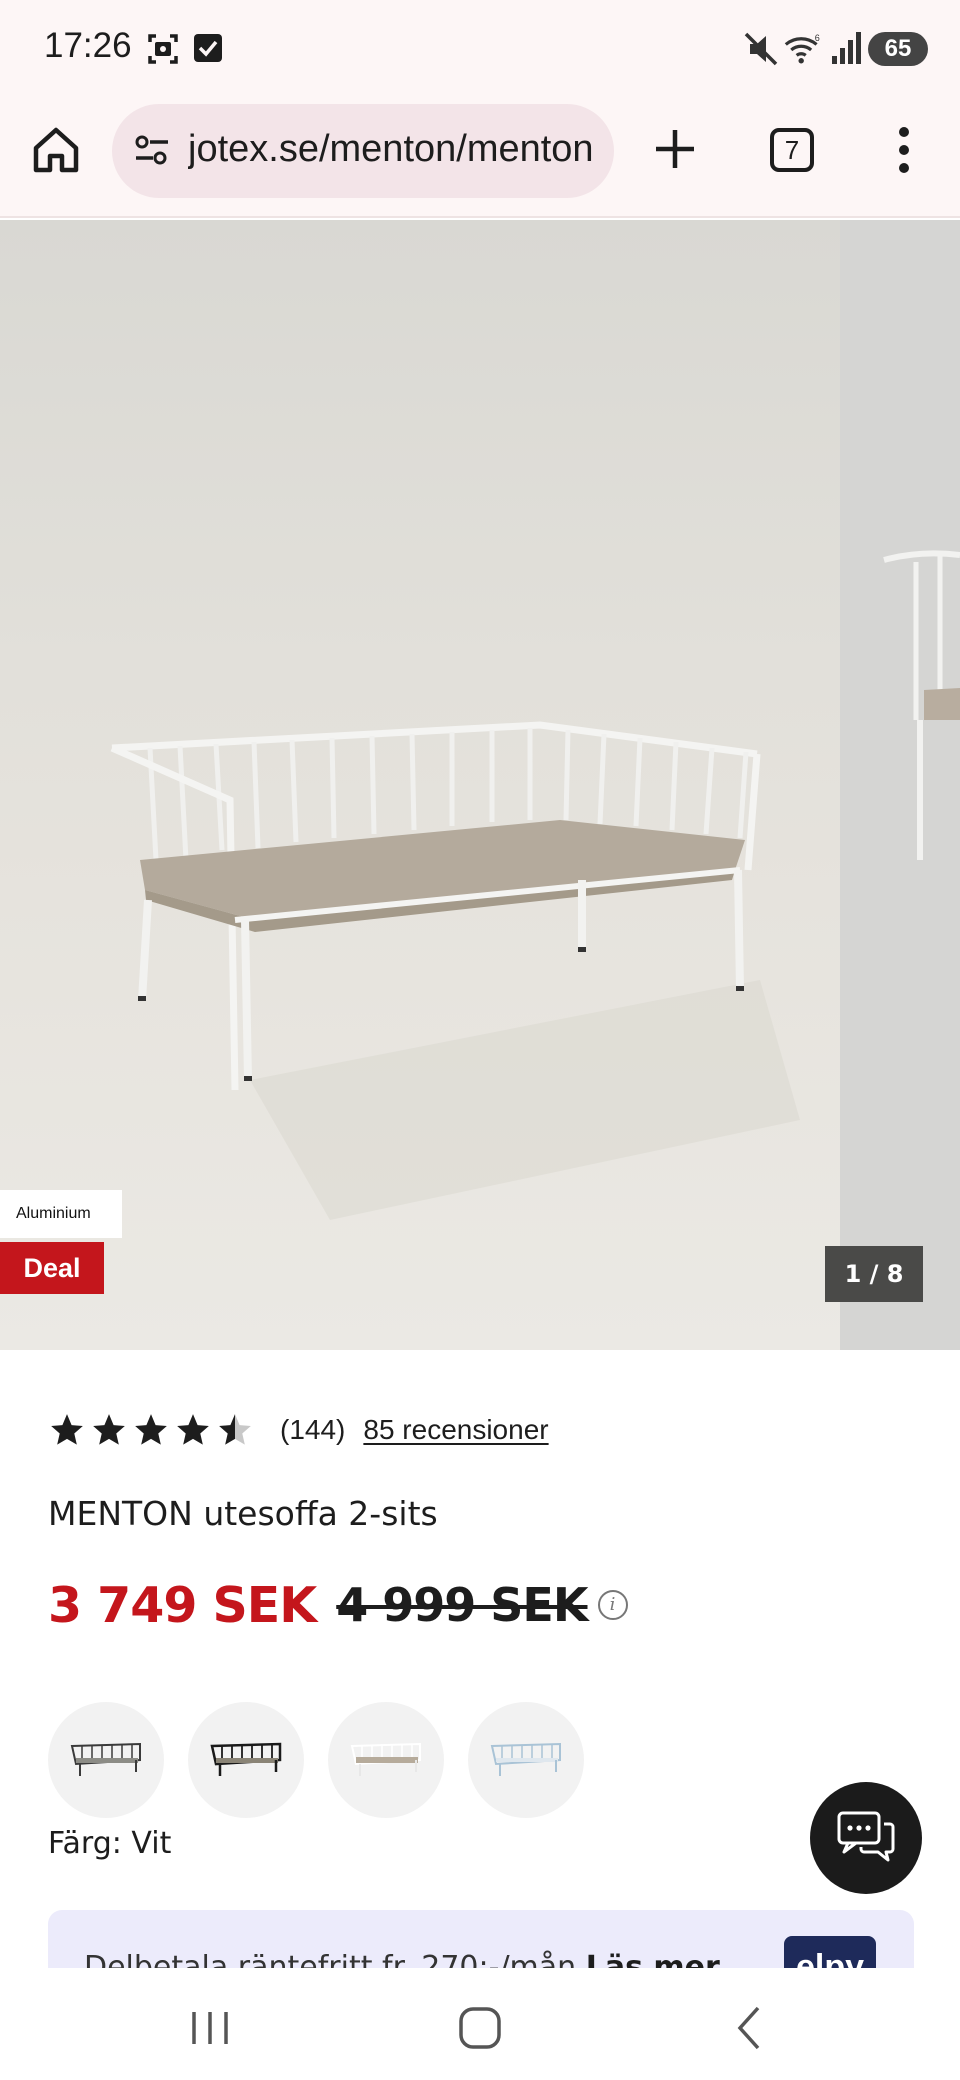  What do you see at coordinates (480, 50) in the screenshot?
I see `status-bar: 17:26 6 65` at bounding box center [480, 50].